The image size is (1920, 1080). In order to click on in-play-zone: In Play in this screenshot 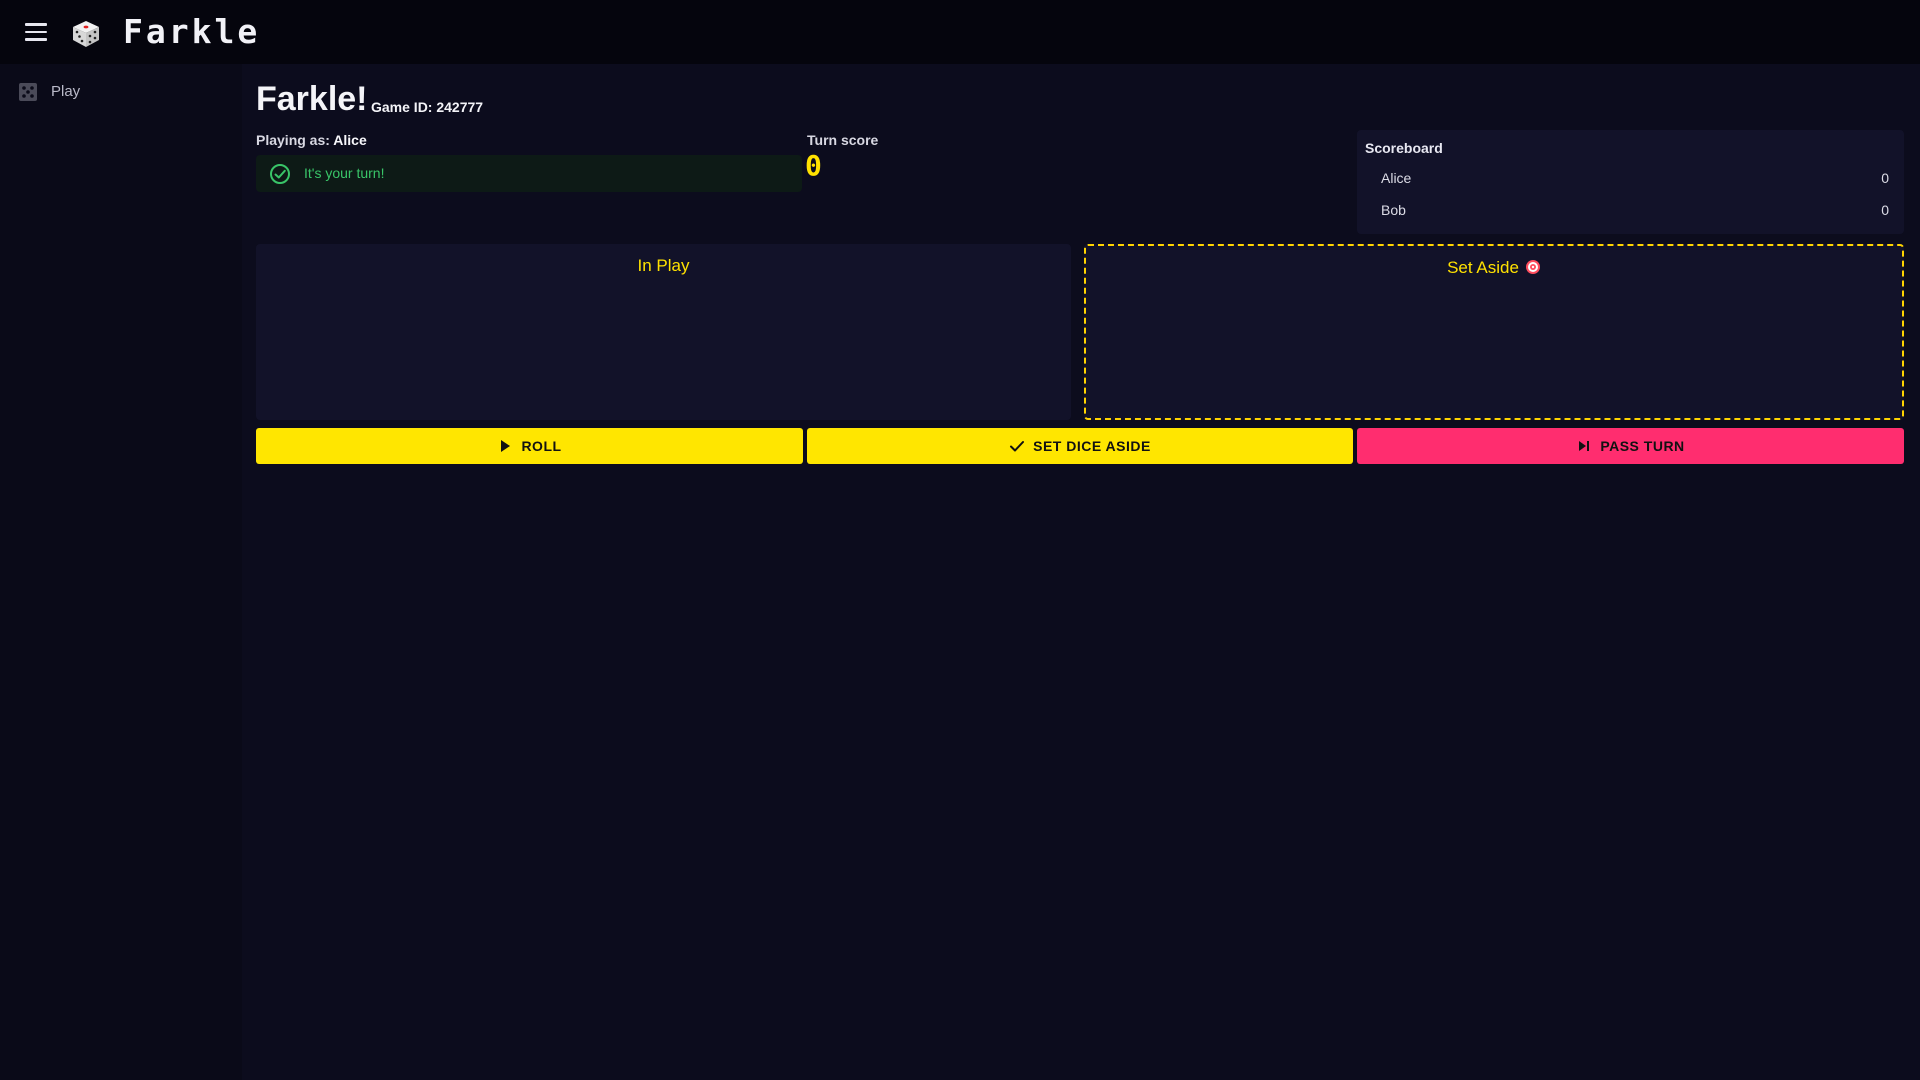, I will do `click(663, 332)`.